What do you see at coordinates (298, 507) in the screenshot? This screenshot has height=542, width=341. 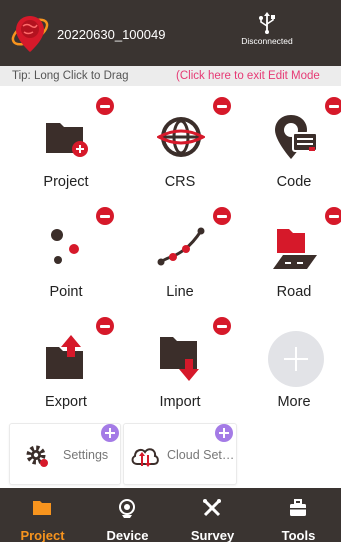 I see `toolbox-icon` at bounding box center [298, 507].